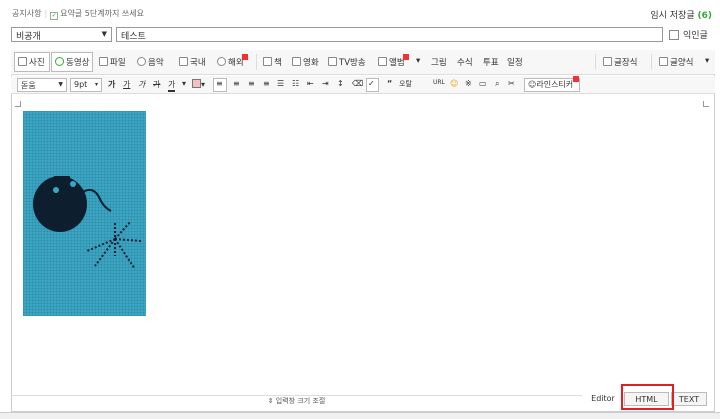 This screenshot has height=419, width=720. I want to click on resize-handle: ⇕ 입력창 크기 조절, so click(296, 400).